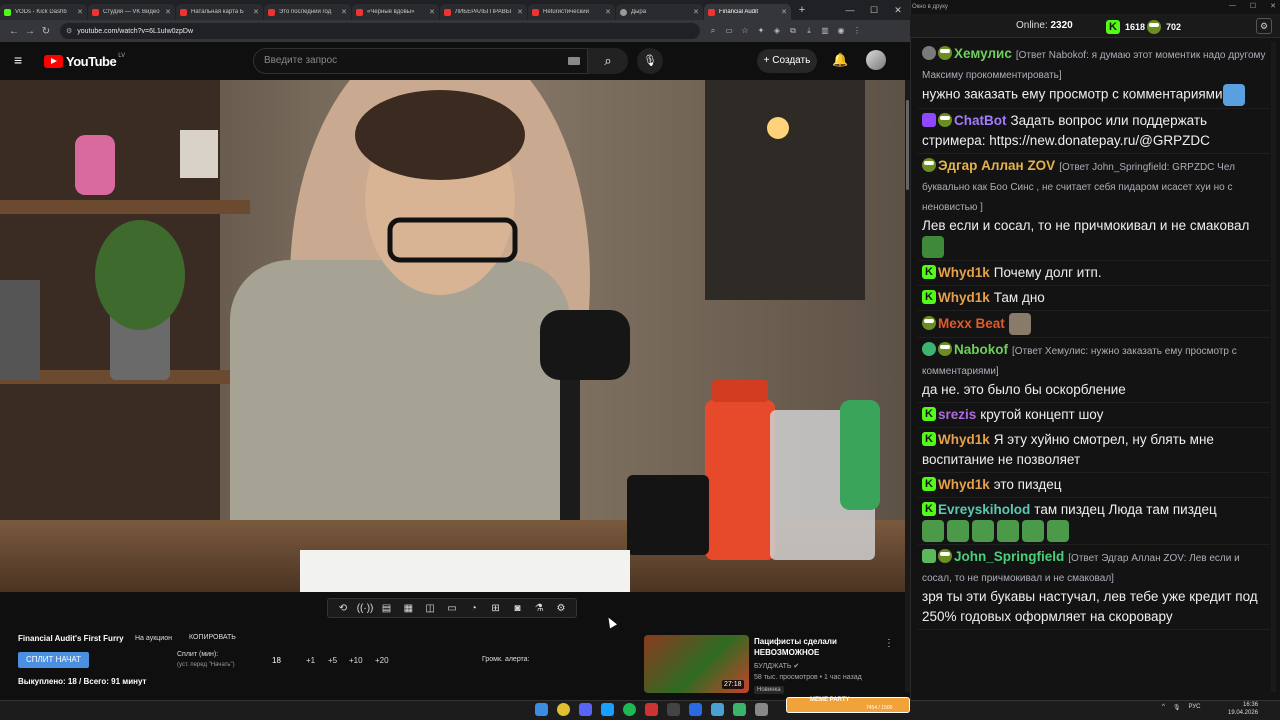  What do you see at coordinates (84, 61) in the screenshot?
I see `youtube-logo: YouTube LV` at bounding box center [84, 61].